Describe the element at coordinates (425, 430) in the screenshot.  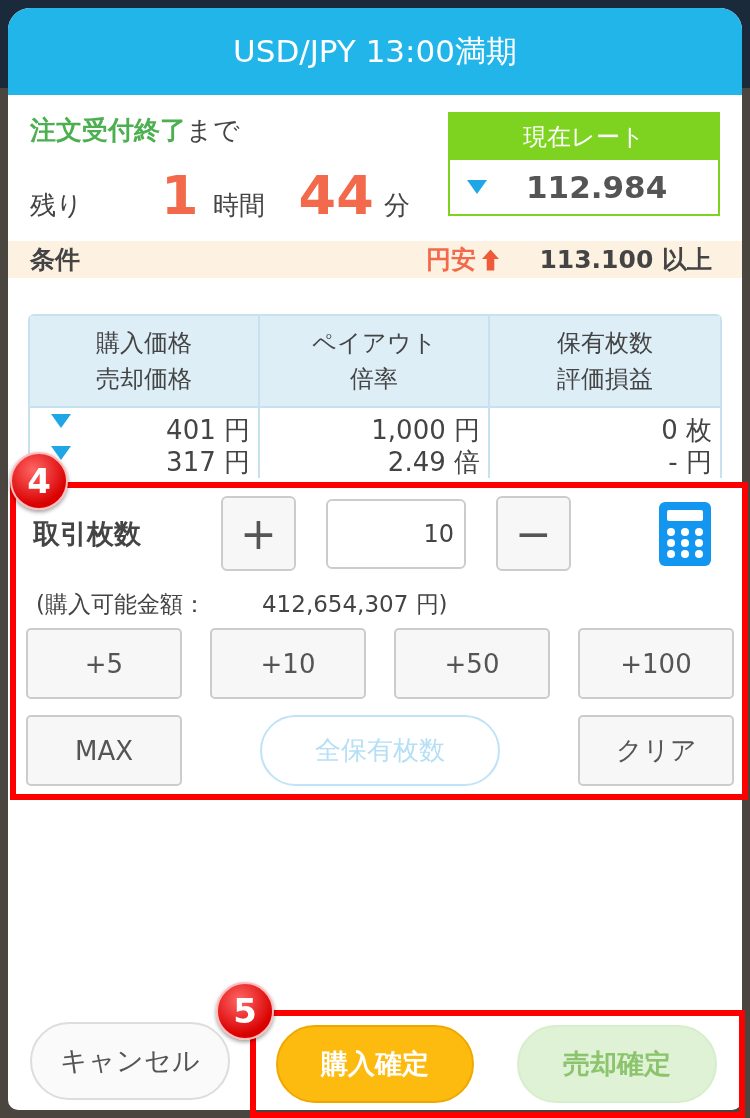
I see `table-cell: 1,000 円` at that location.